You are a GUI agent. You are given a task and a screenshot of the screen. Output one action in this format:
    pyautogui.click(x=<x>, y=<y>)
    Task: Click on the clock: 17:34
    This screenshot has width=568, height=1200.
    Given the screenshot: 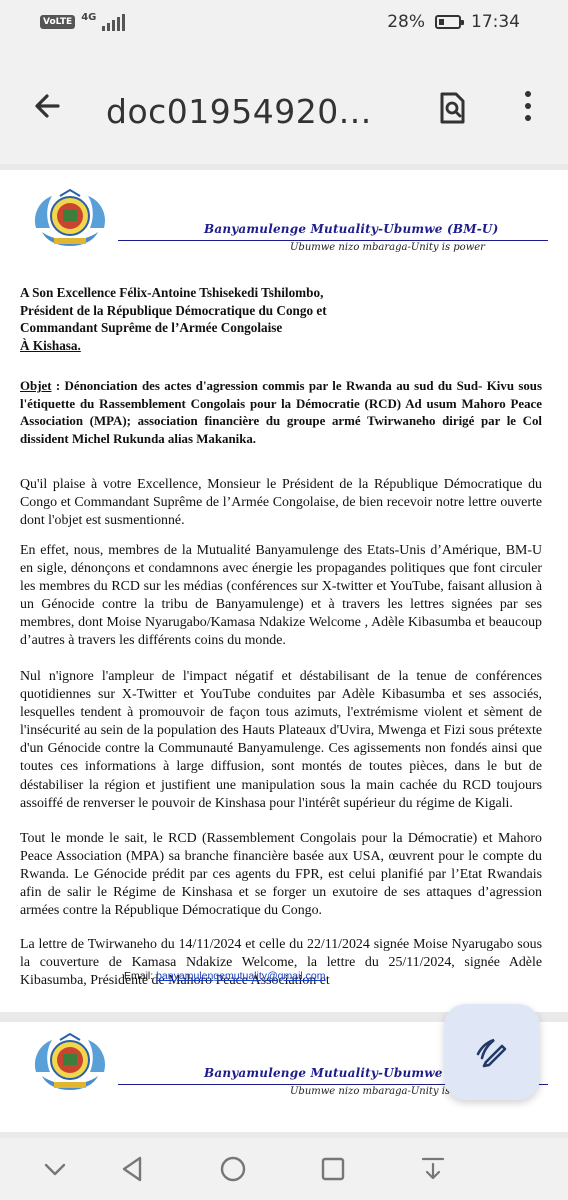 What is the action you would take?
    pyautogui.click(x=495, y=22)
    